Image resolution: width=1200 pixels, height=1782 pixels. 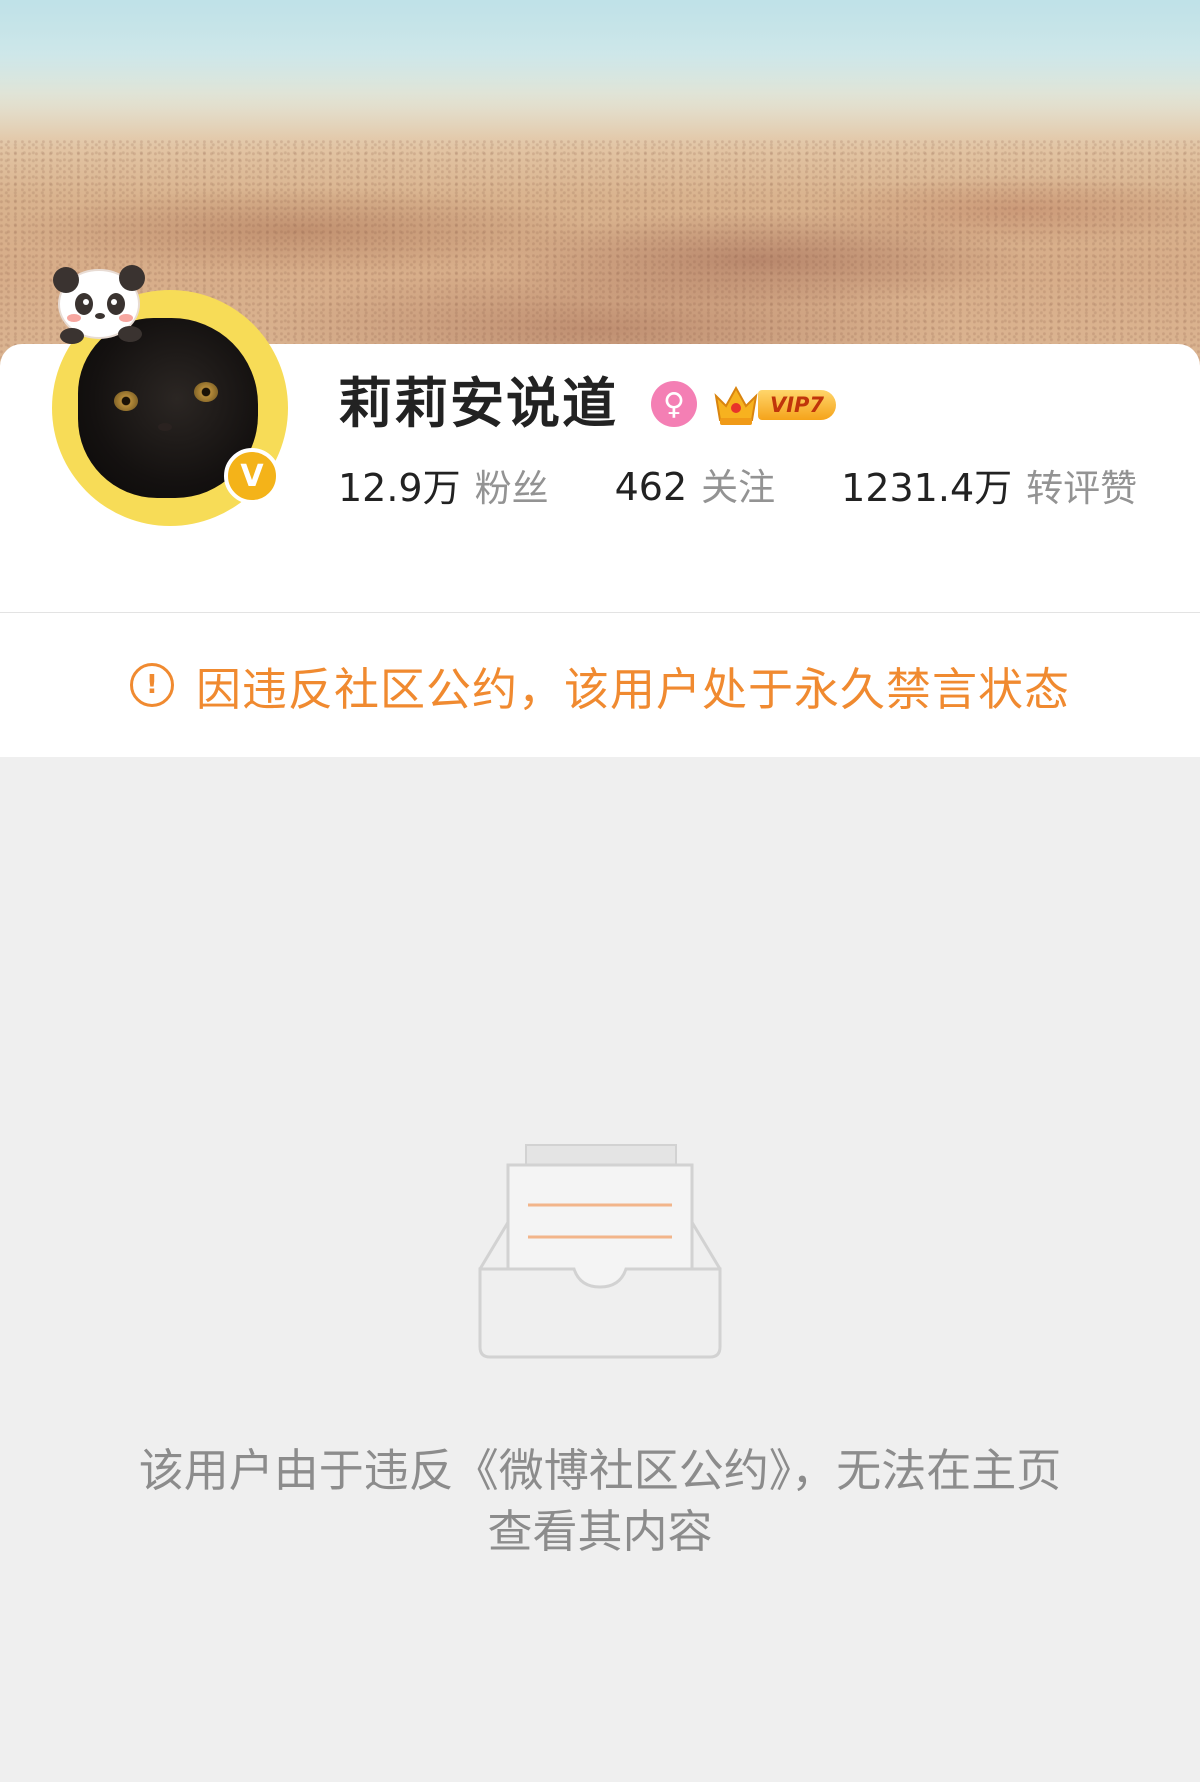 I want to click on followers-count: 12.9万, so click(x=399, y=487).